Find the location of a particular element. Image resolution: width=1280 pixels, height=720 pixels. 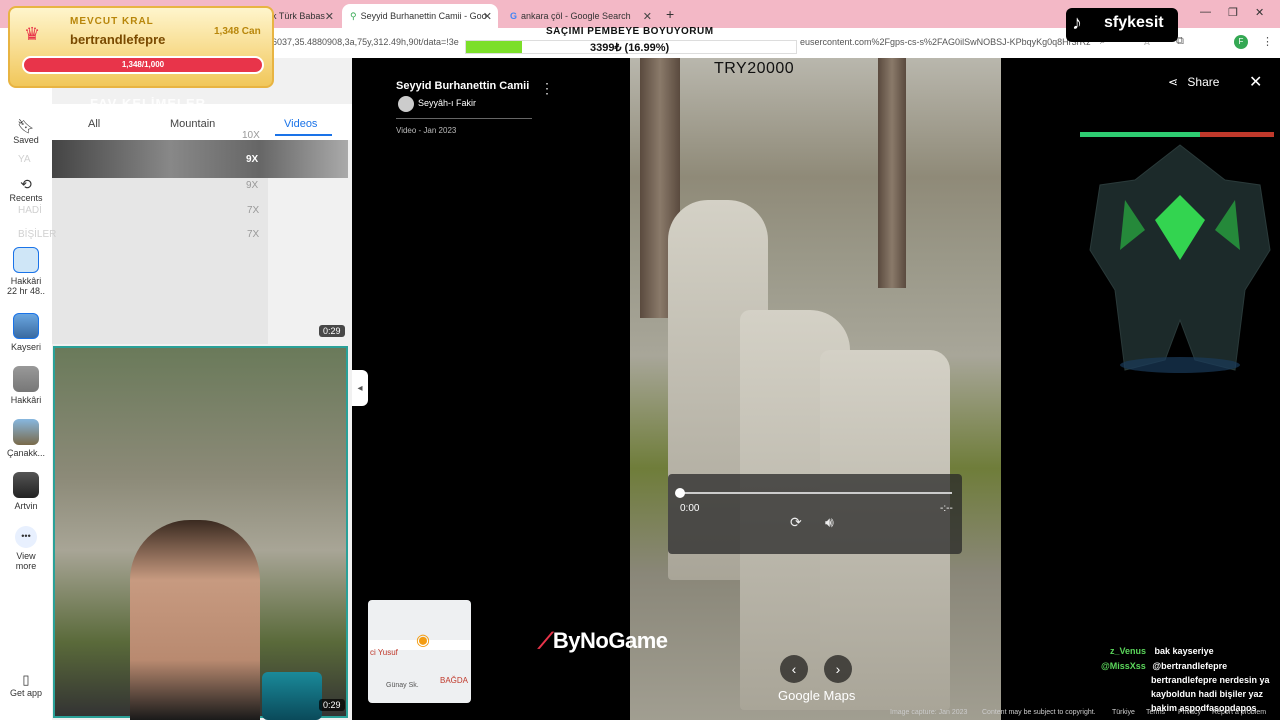

tiktok-icon: ♪ is located at coordinates (1077, 23).